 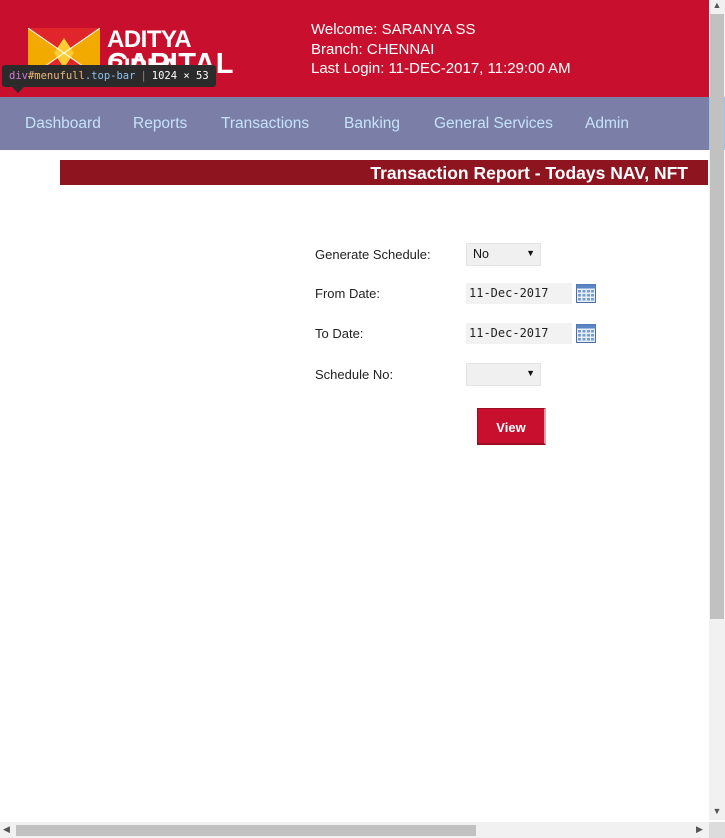 I want to click on nav-item-banking: Banking, so click(x=372, y=123).